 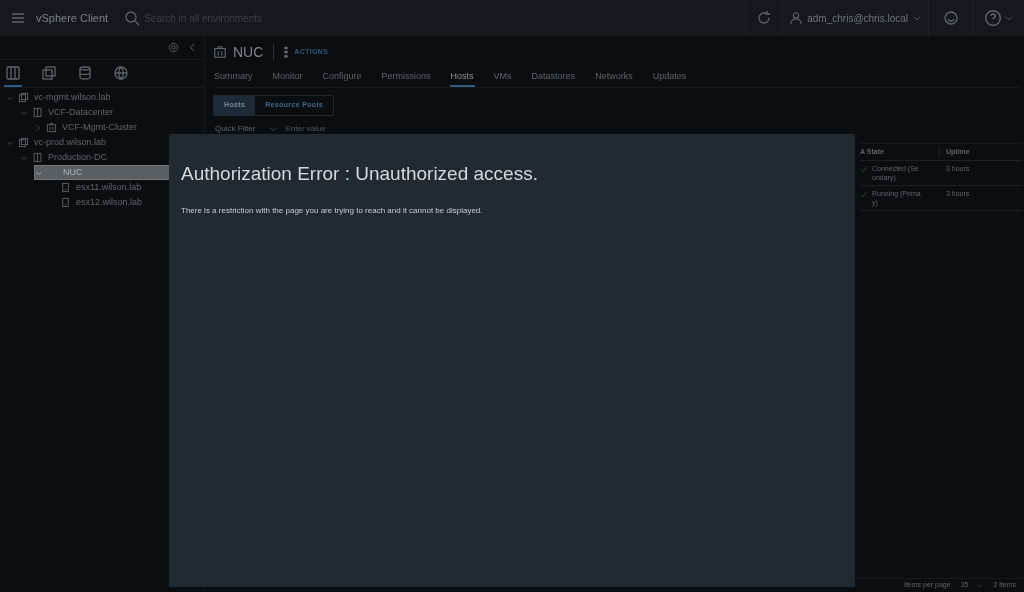 I want to click on user-menu: adm_chris@chris.local, so click(x=855, y=18).